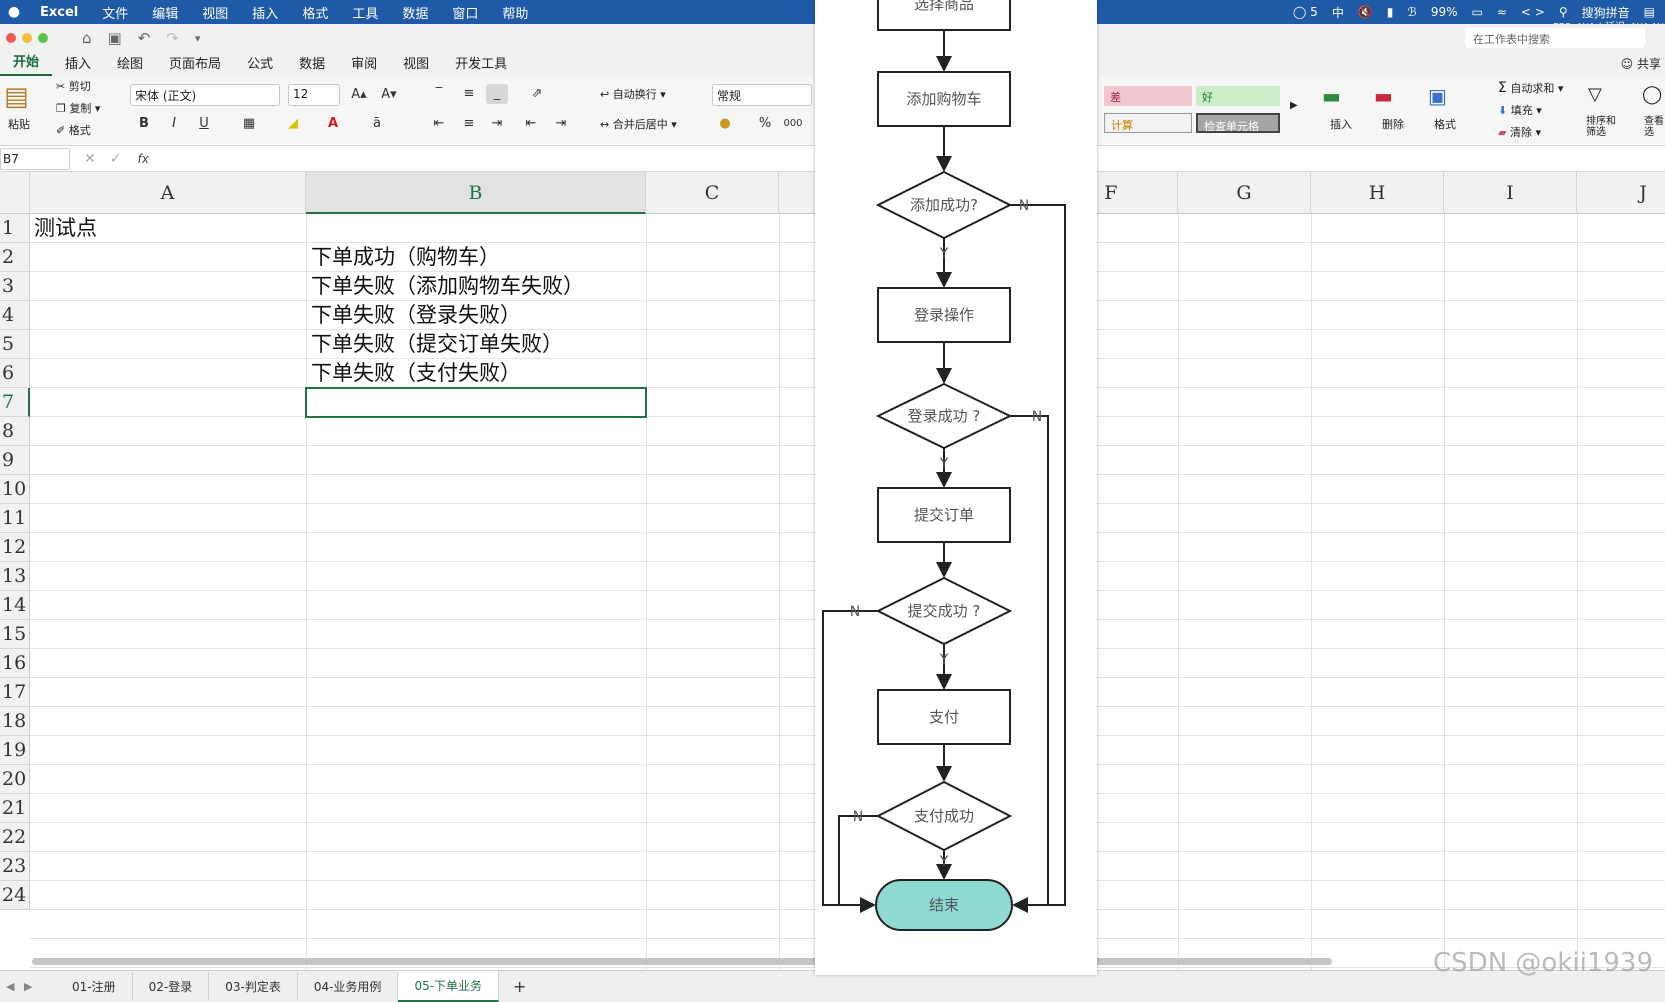 This screenshot has width=1665, height=1002. Describe the element at coordinates (1390, 12) in the screenshot. I see `bookmark-icon: ▮` at that location.